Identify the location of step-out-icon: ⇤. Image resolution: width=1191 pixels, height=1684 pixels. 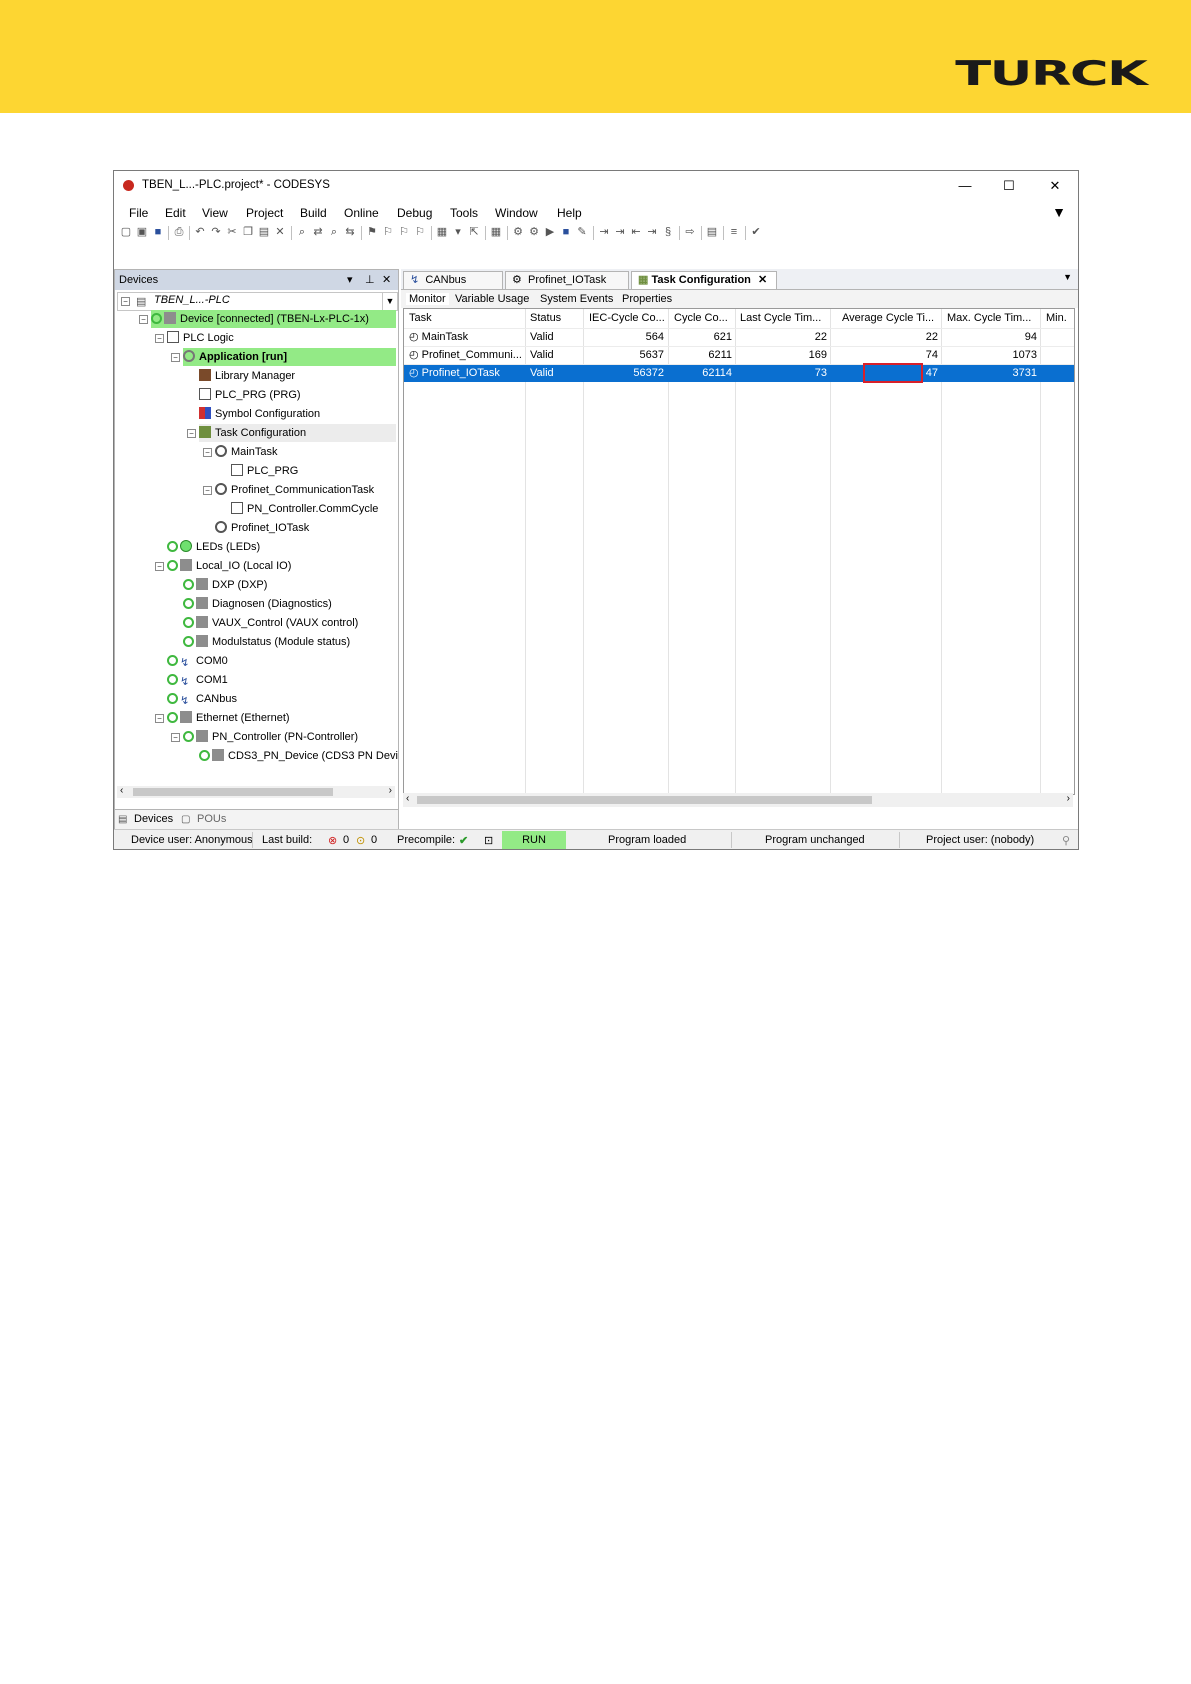
(636, 232).